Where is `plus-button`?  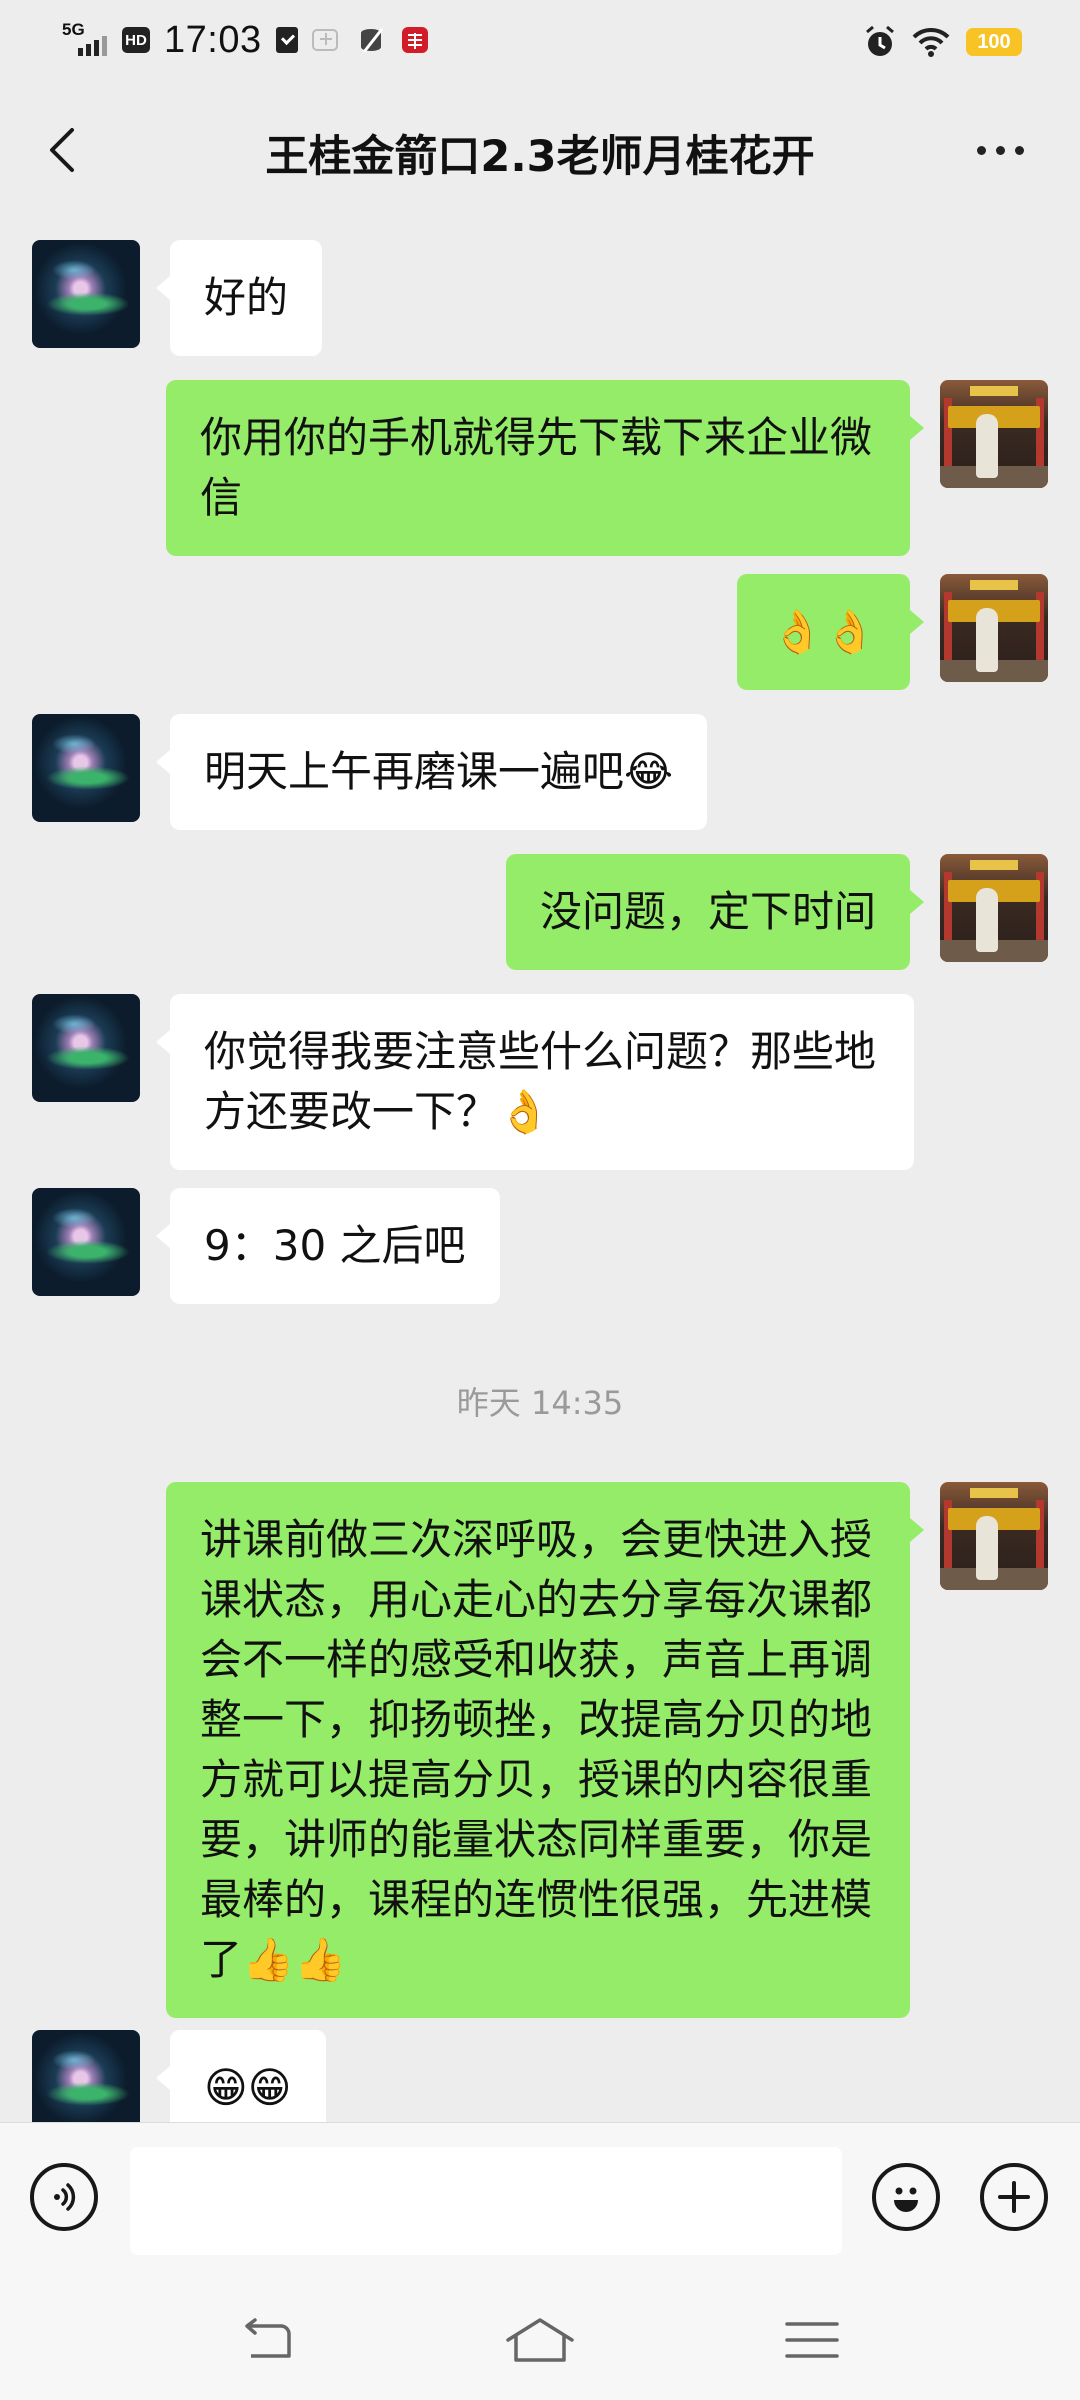
plus-button is located at coordinates (1014, 2197).